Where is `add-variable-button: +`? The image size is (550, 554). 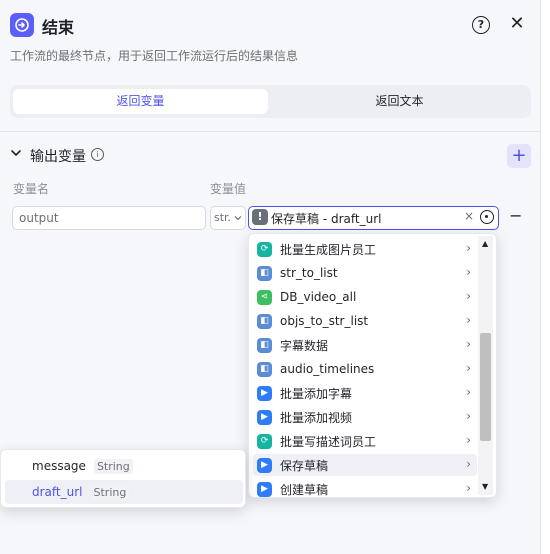
add-variable-button: + is located at coordinates (519, 156).